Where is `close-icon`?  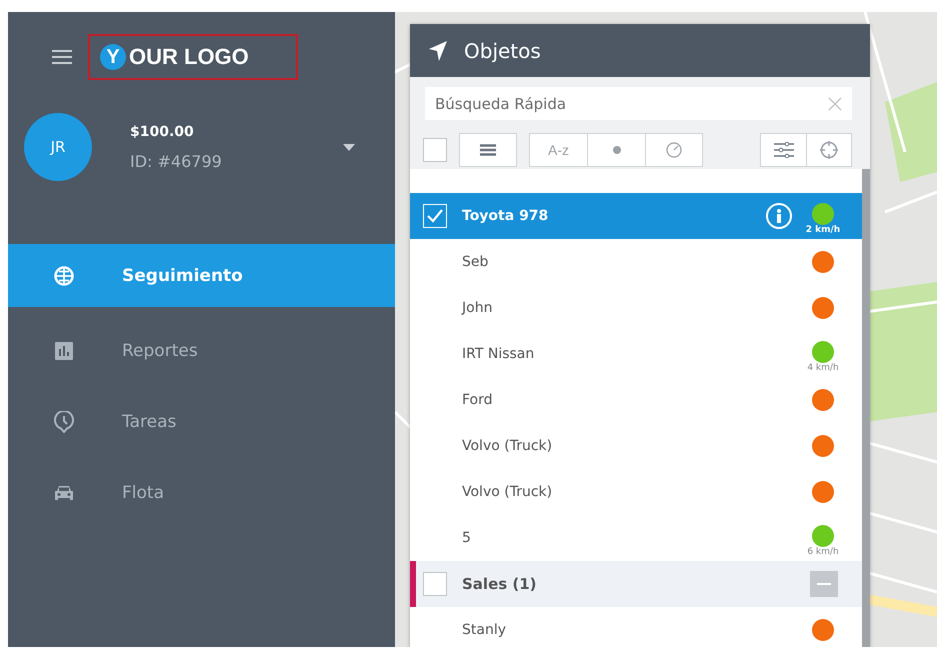
close-icon is located at coordinates (835, 104).